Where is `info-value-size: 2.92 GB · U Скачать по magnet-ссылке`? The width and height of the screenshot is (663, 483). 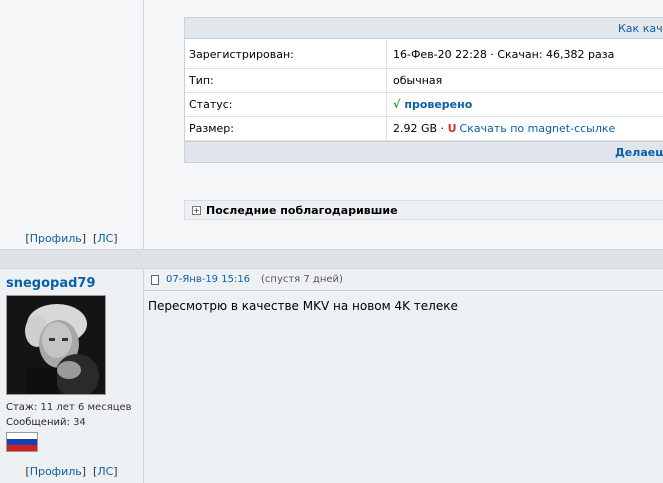
info-value-size: 2.92 GB · U Скачать по magnet-ссылке is located at coordinates (525, 128).